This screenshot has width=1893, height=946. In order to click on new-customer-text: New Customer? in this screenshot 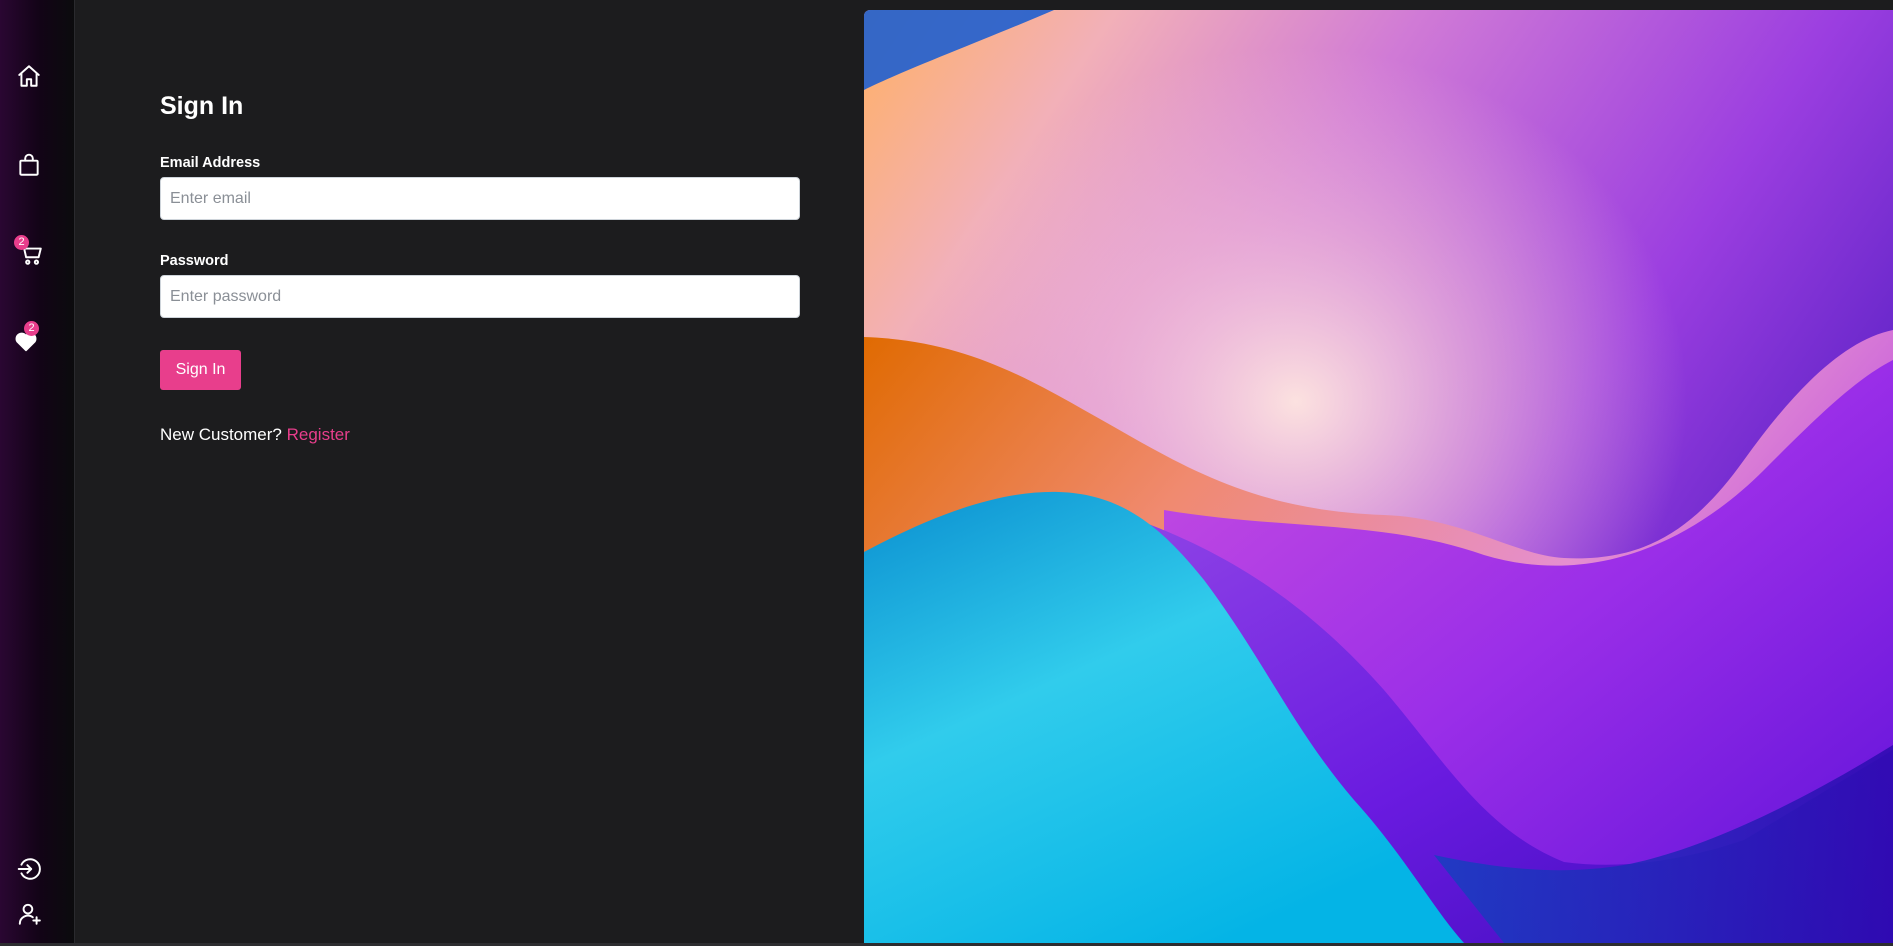, I will do `click(221, 434)`.